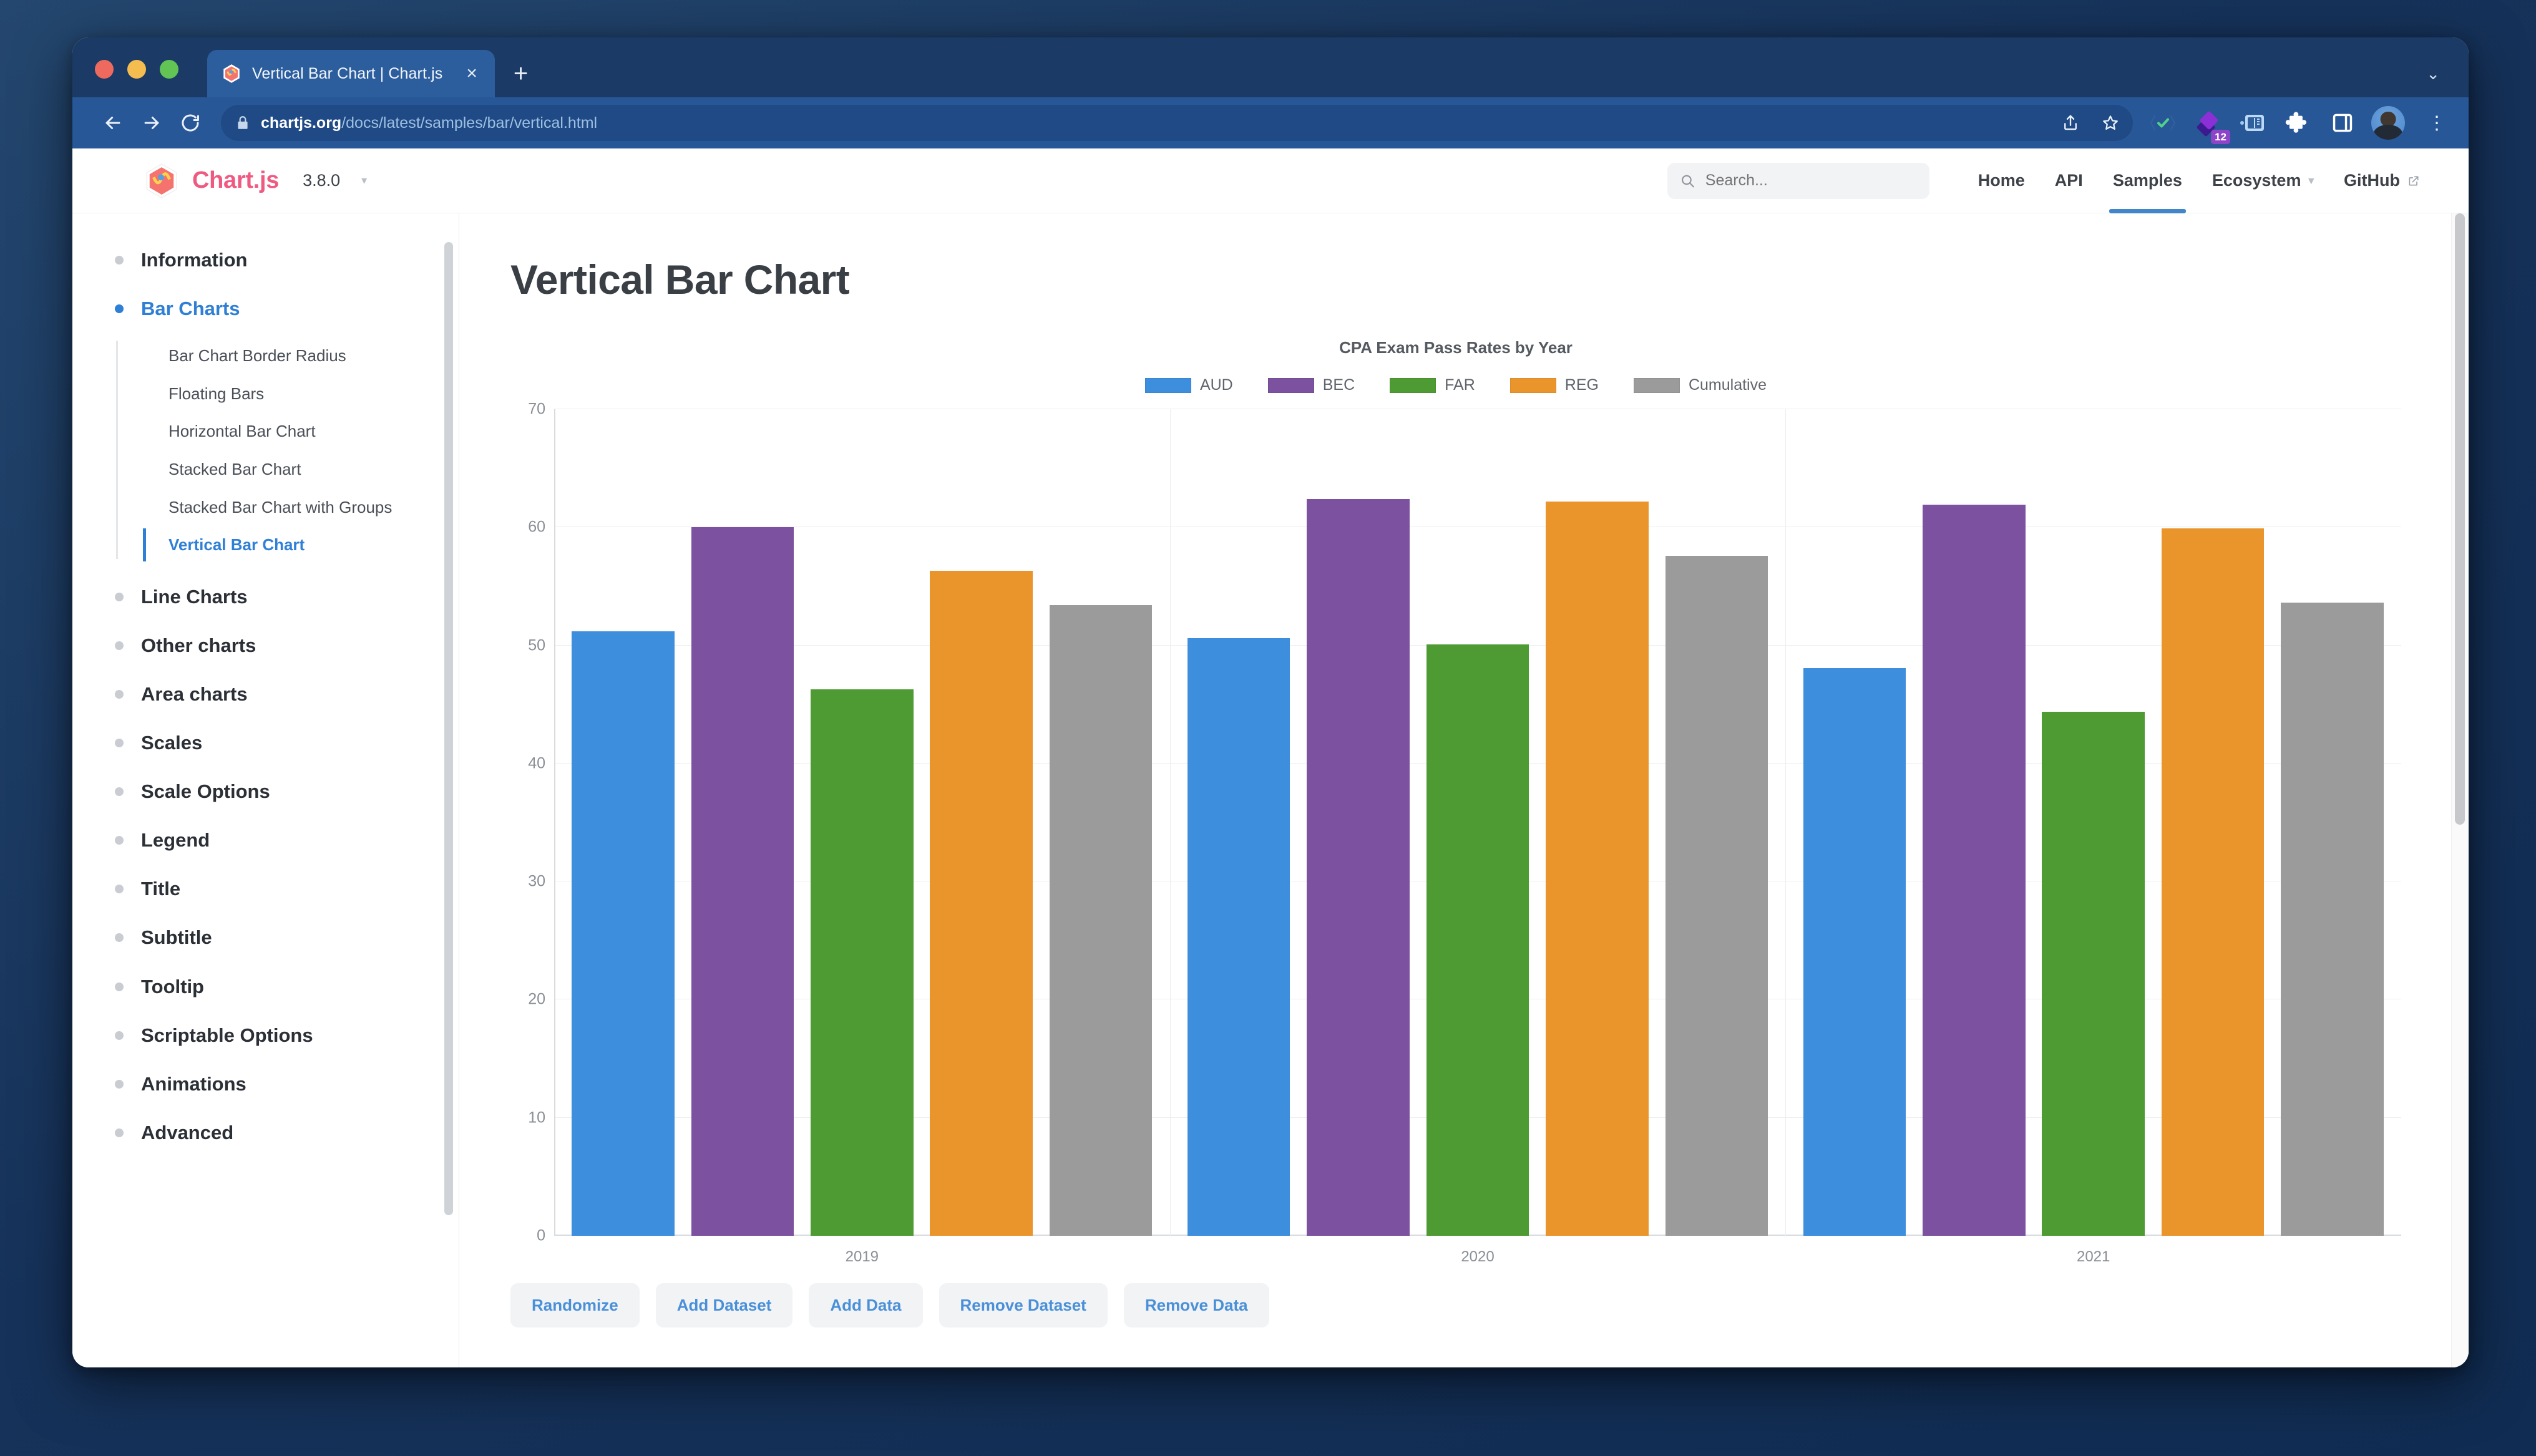 The height and width of the screenshot is (1456, 2536). Describe the element at coordinates (1974, 871) in the screenshot. I see `chart-bar-bec-2021` at that location.